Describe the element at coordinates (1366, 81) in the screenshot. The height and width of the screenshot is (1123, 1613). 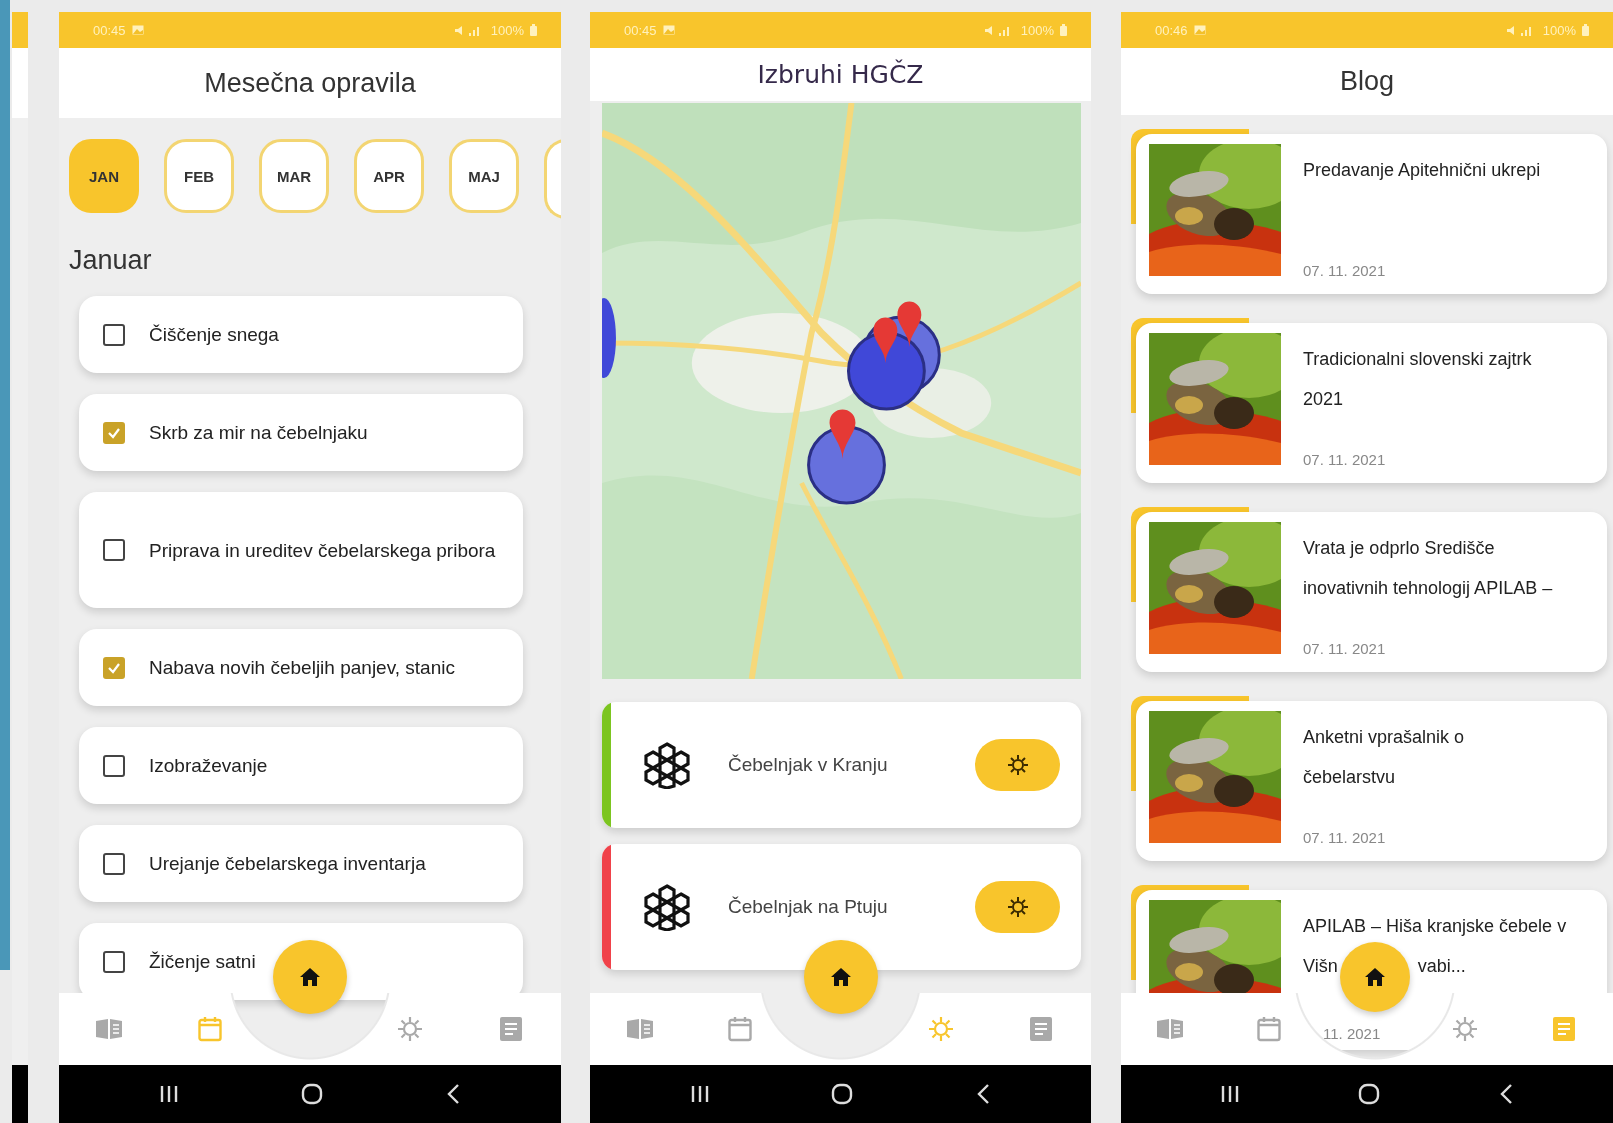
I see `screen-title: Blog` at that location.